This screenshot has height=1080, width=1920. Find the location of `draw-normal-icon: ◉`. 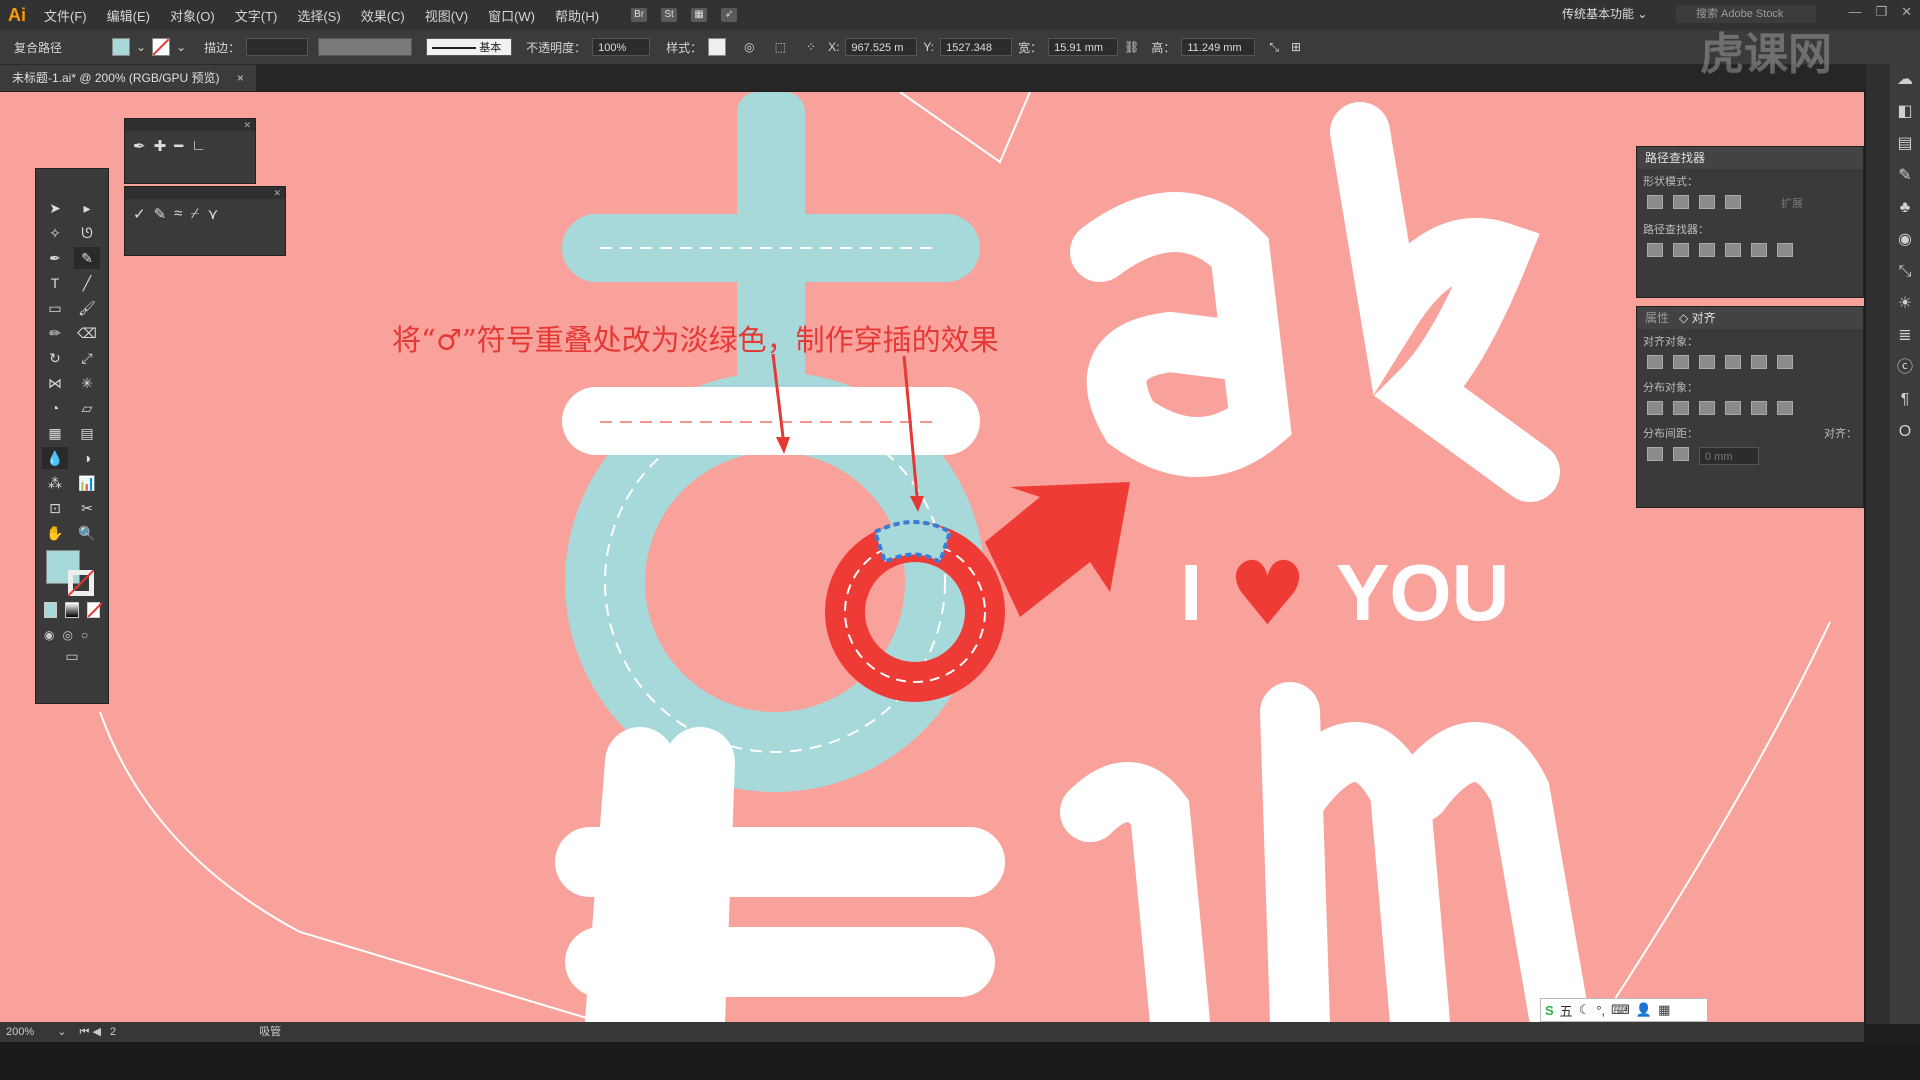

draw-normal-icon: ◉ is located at coordinates (49, 635).